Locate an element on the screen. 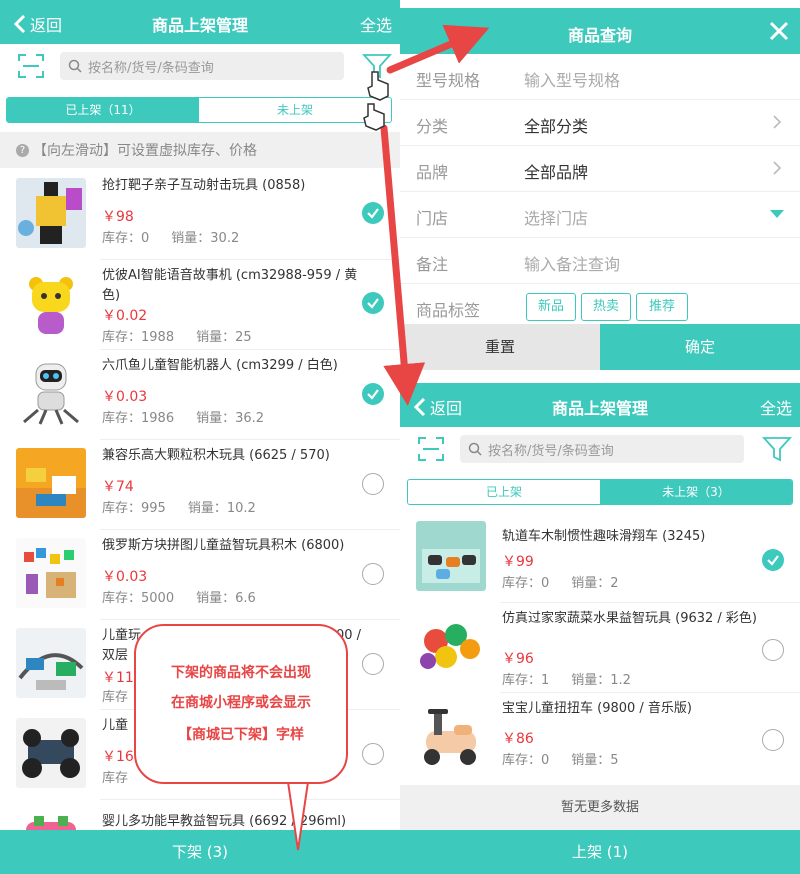  stock-value: 库存：1 is located at coordinates (526, 680).